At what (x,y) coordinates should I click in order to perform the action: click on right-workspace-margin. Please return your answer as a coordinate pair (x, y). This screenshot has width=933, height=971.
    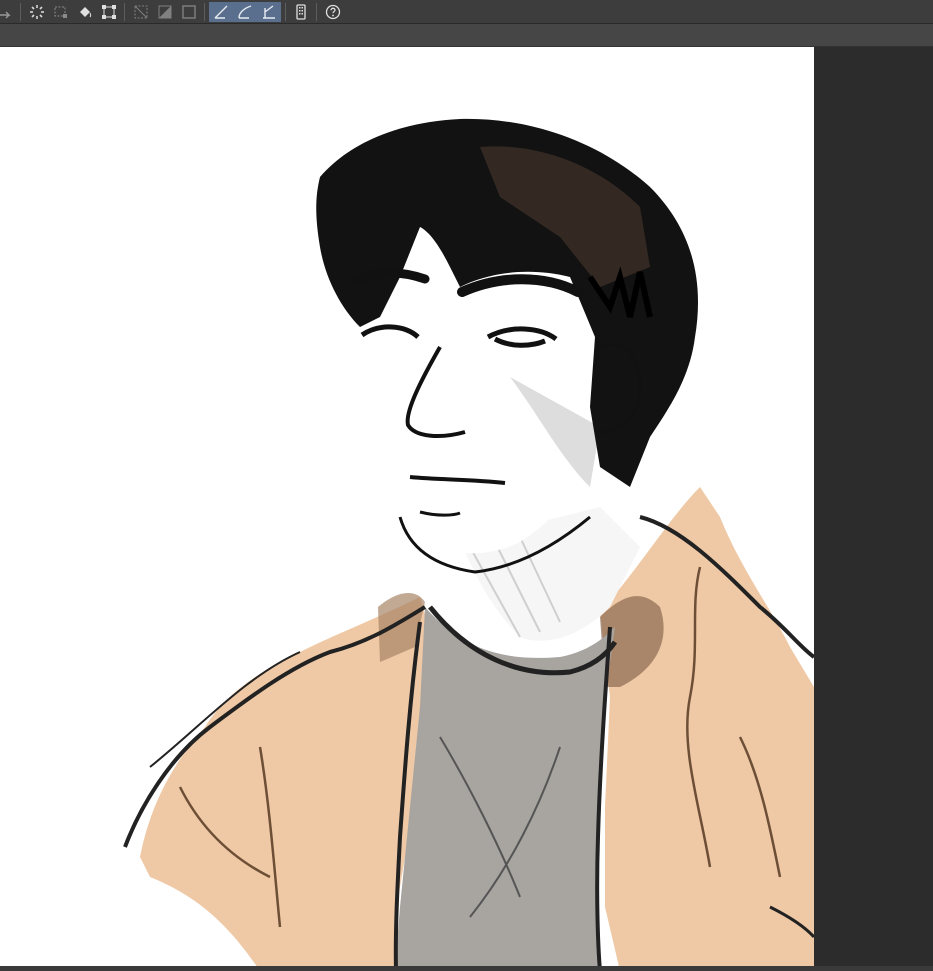
    Looking at the image, I should click on (873, 509).